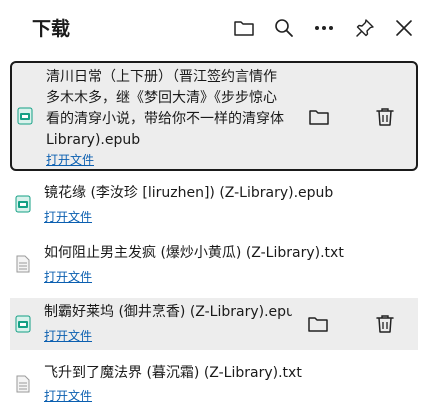 This screenshot has height=416, width=425. Describe the element at coordinates (194, 253) in the screenshot. I see `file-name: 如何阻止男主发疯 (爆炒小黄瓜) (Z-Library).txt` at that location.